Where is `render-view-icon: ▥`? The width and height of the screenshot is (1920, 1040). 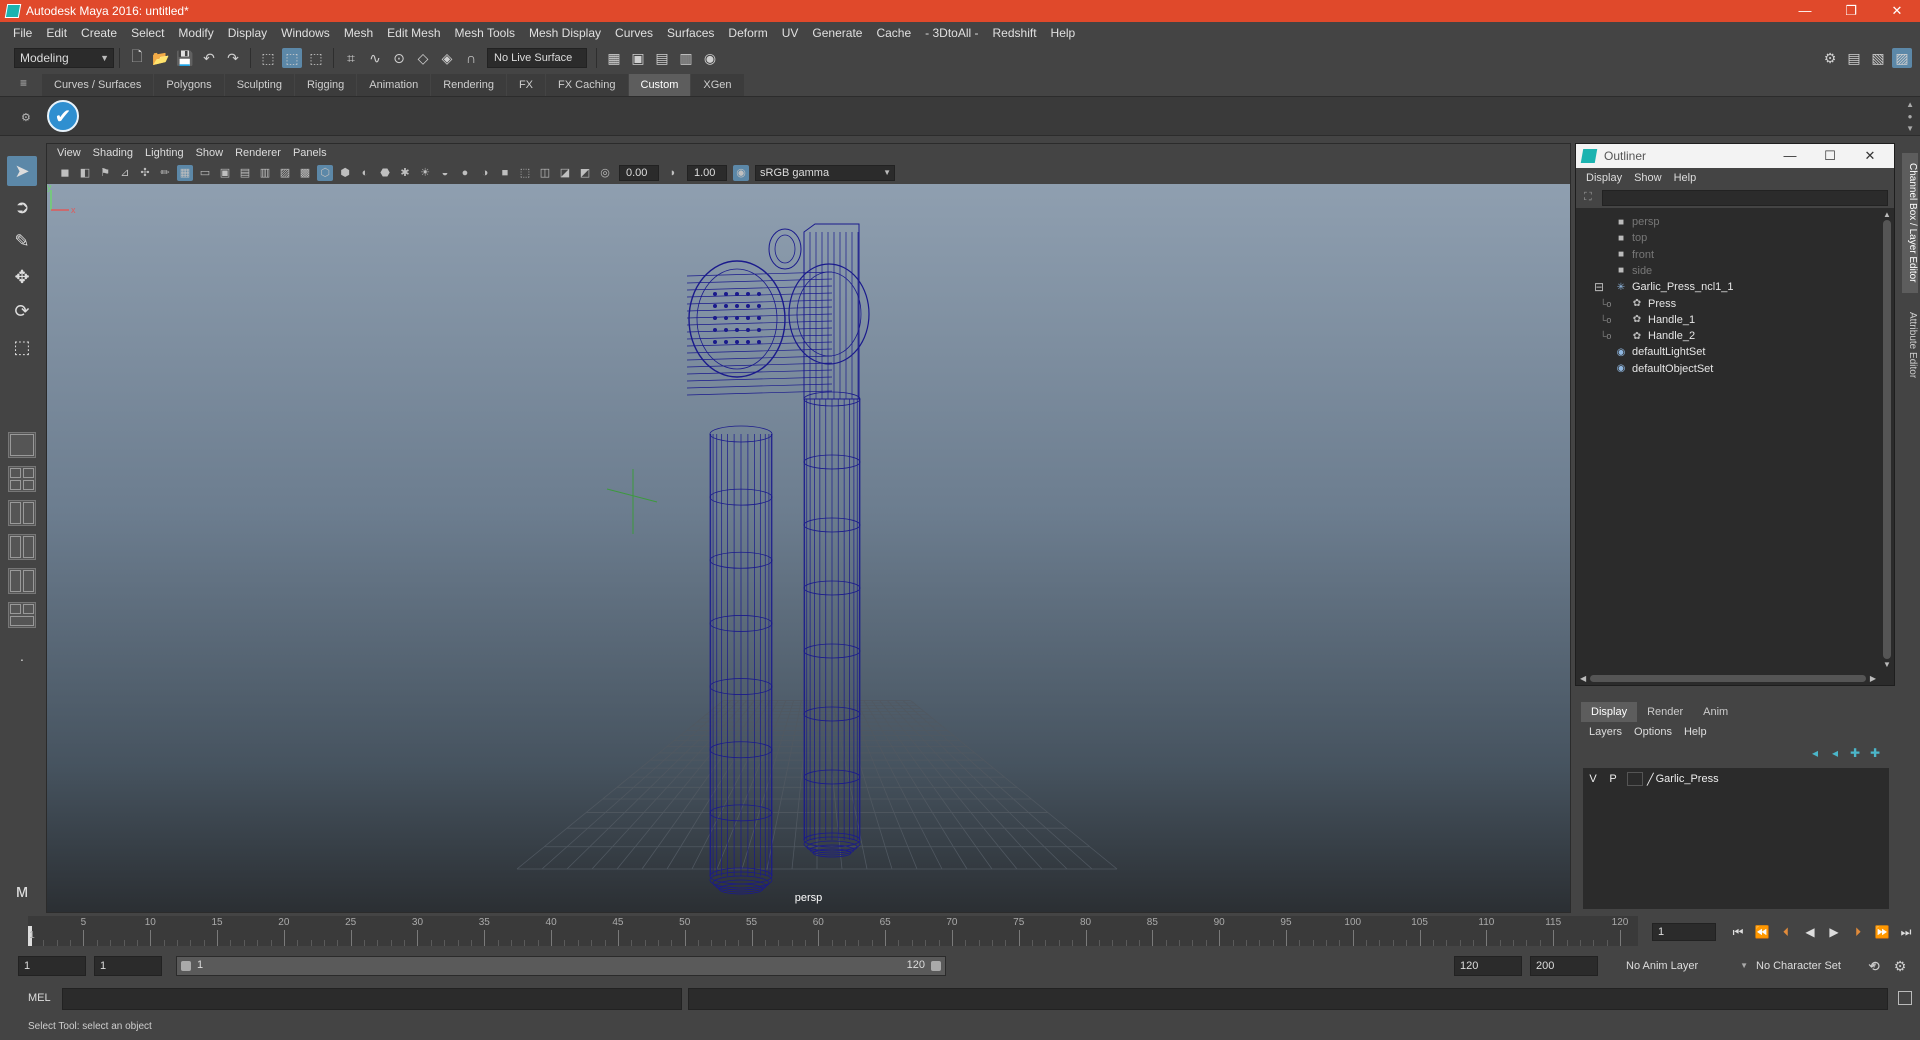 render-view-icon: ▥ is located at coordinates (686, 58).